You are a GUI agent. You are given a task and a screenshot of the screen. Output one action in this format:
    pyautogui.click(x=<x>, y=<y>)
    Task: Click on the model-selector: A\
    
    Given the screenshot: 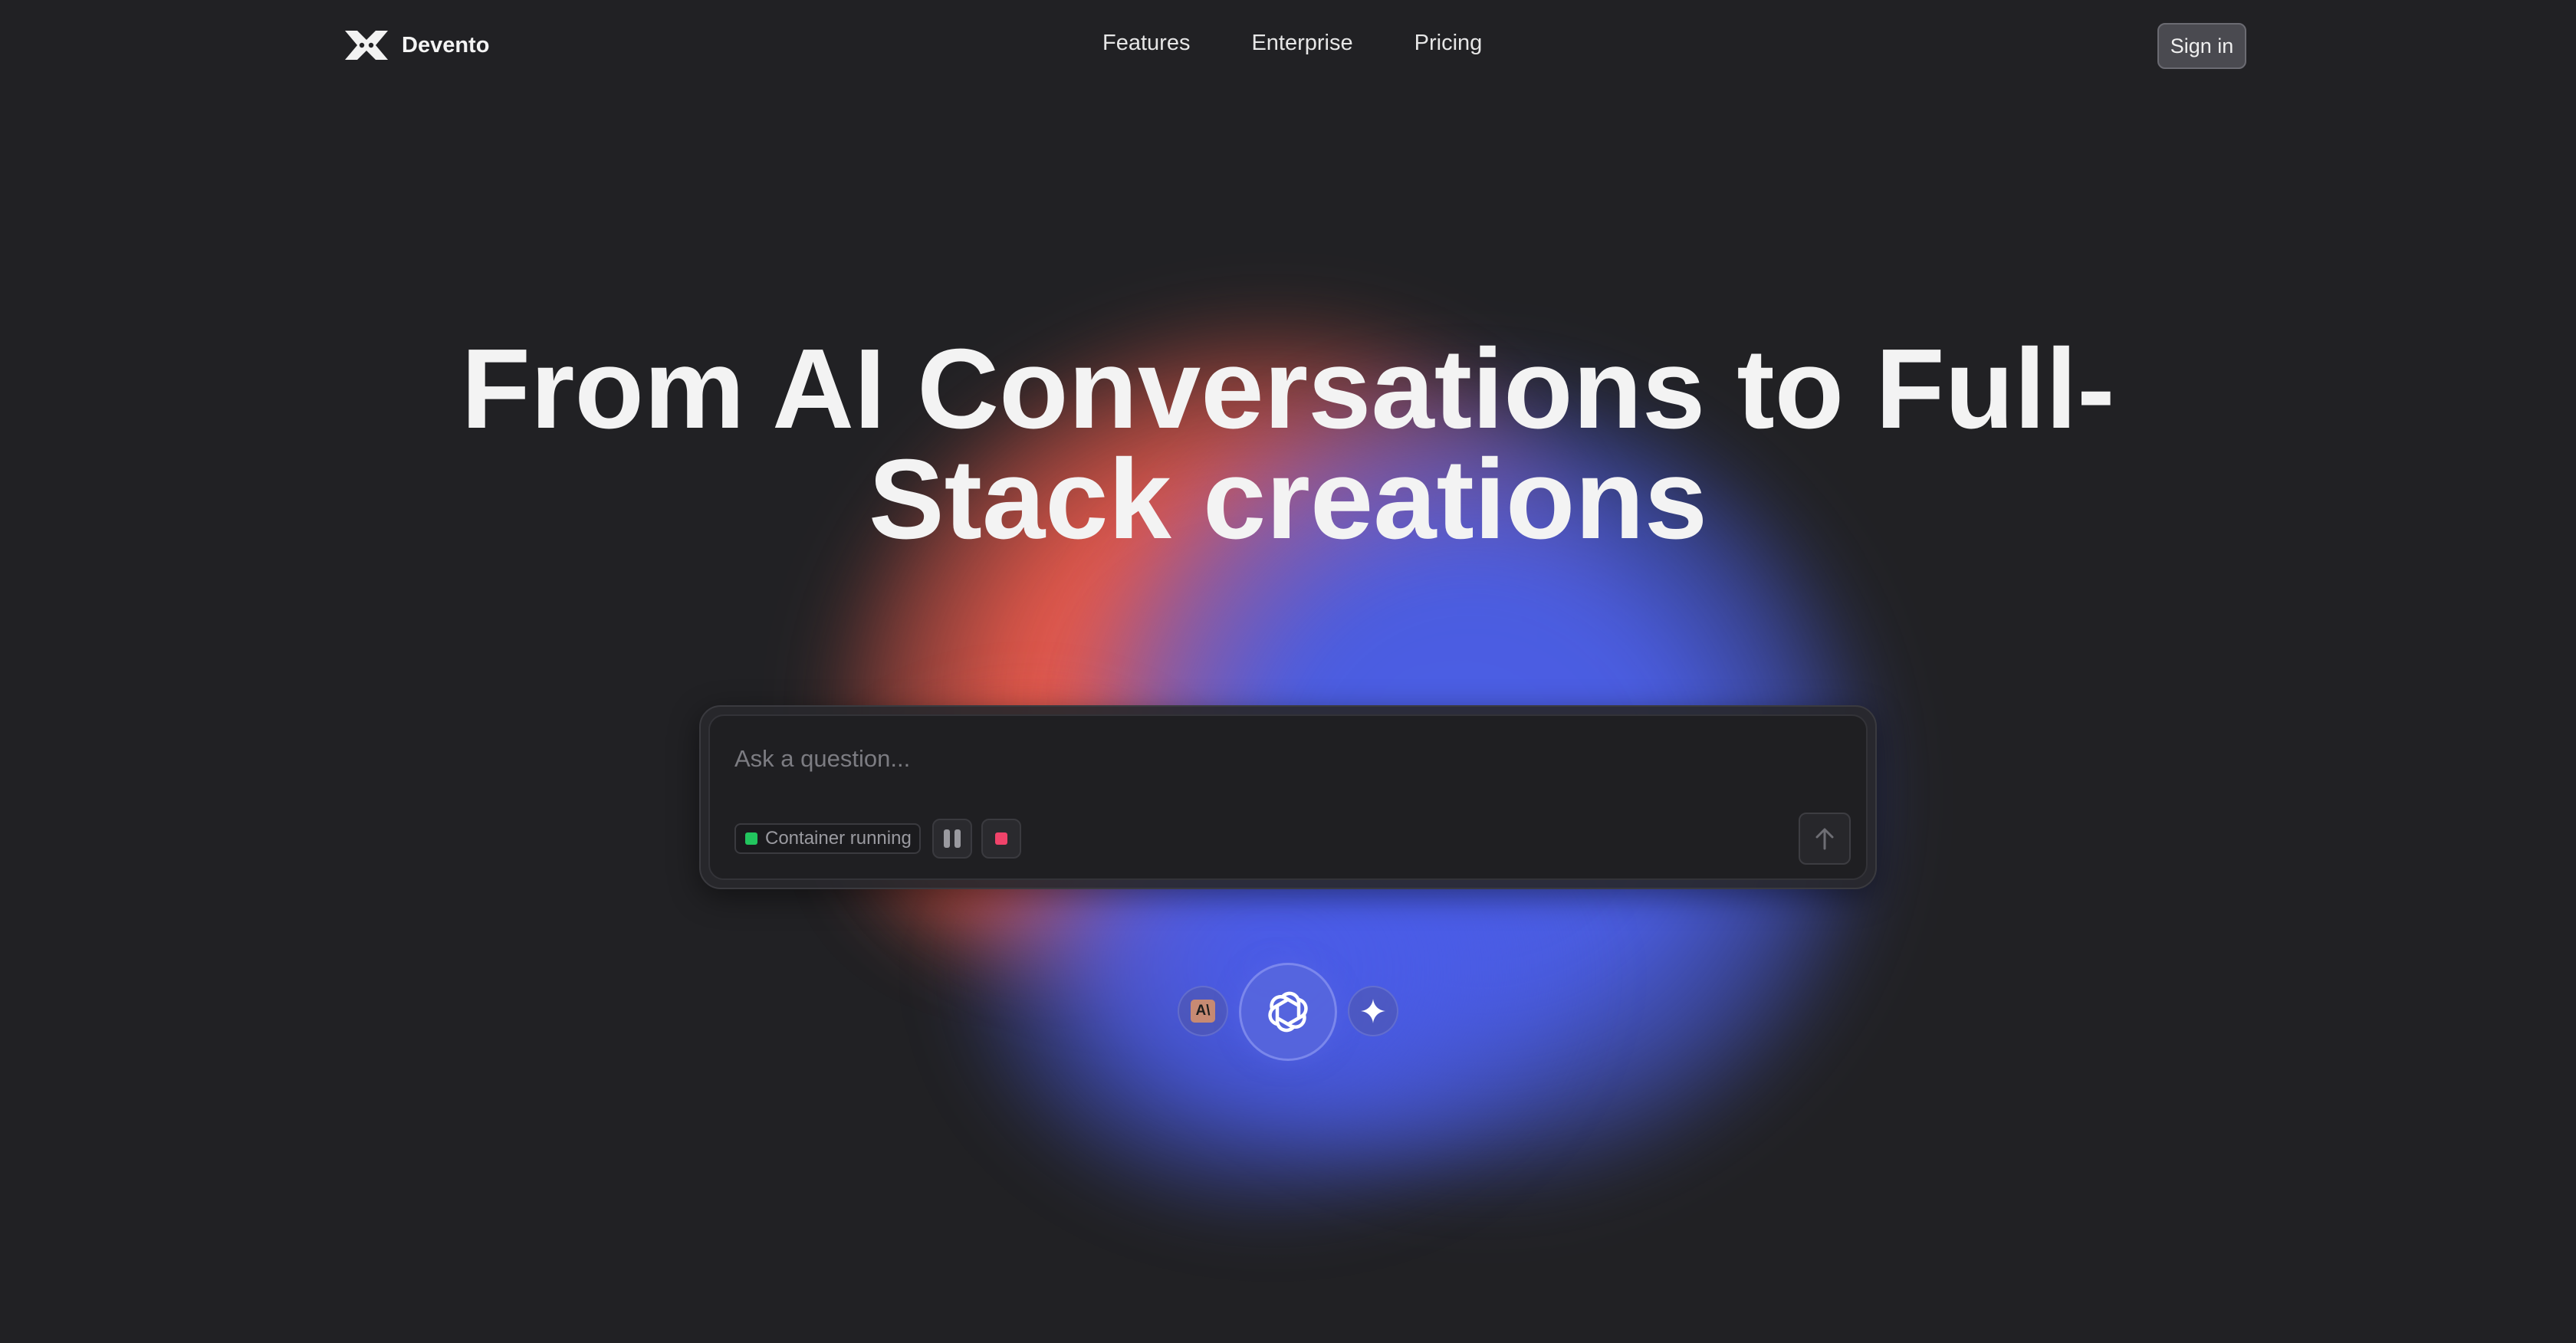 What is the action you would take?
    pyautogui.click(x=1288, y=1013)
    